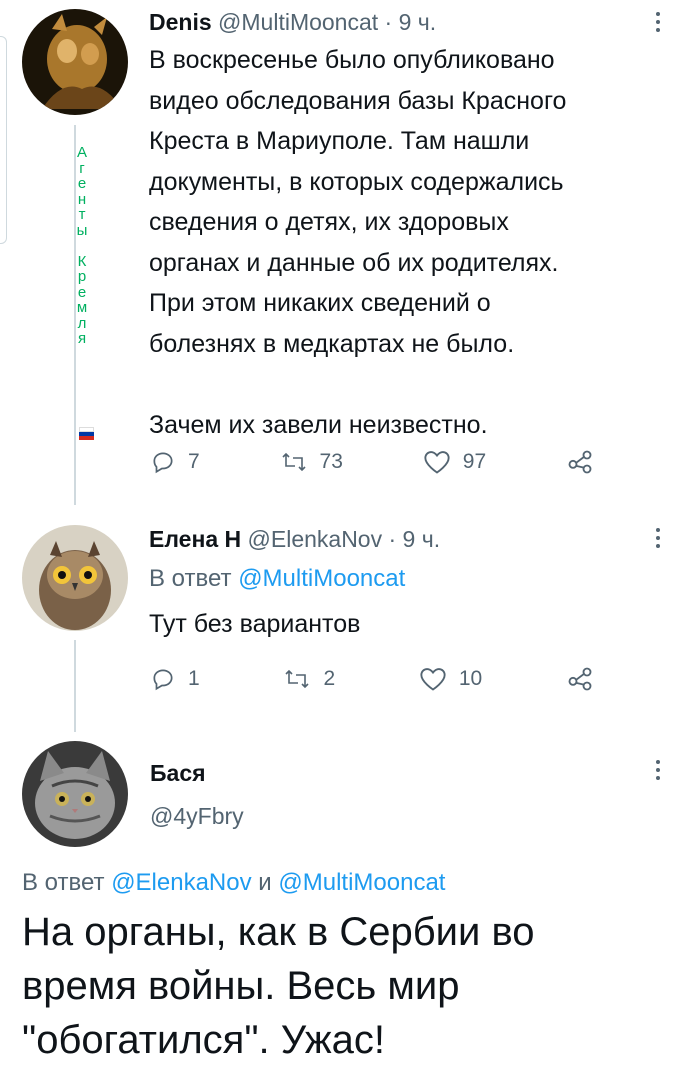 Image resolution: width=697 pixels, height=1080 pixels. Describe the element at coordinates (450, 679) in the screenshot. I see `like-button: 10` at that location.